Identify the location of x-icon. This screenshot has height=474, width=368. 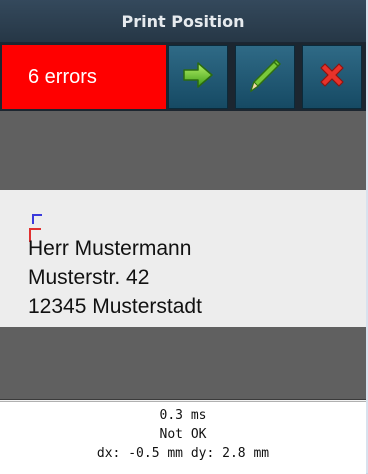
(332, 77).